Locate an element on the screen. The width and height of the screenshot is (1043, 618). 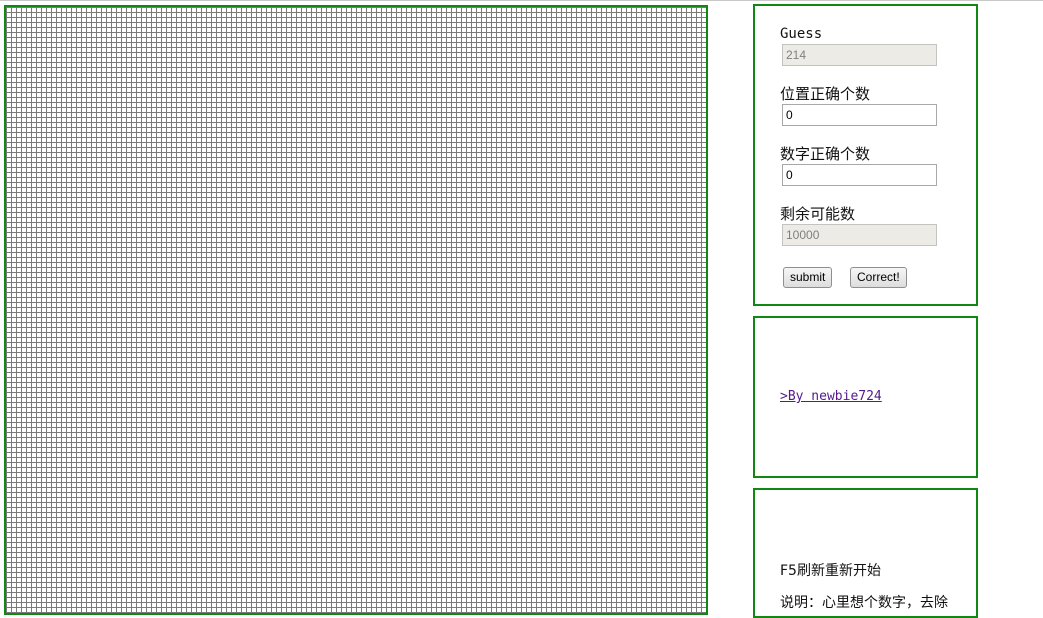
top-divider is located at coordinates (521, 0).